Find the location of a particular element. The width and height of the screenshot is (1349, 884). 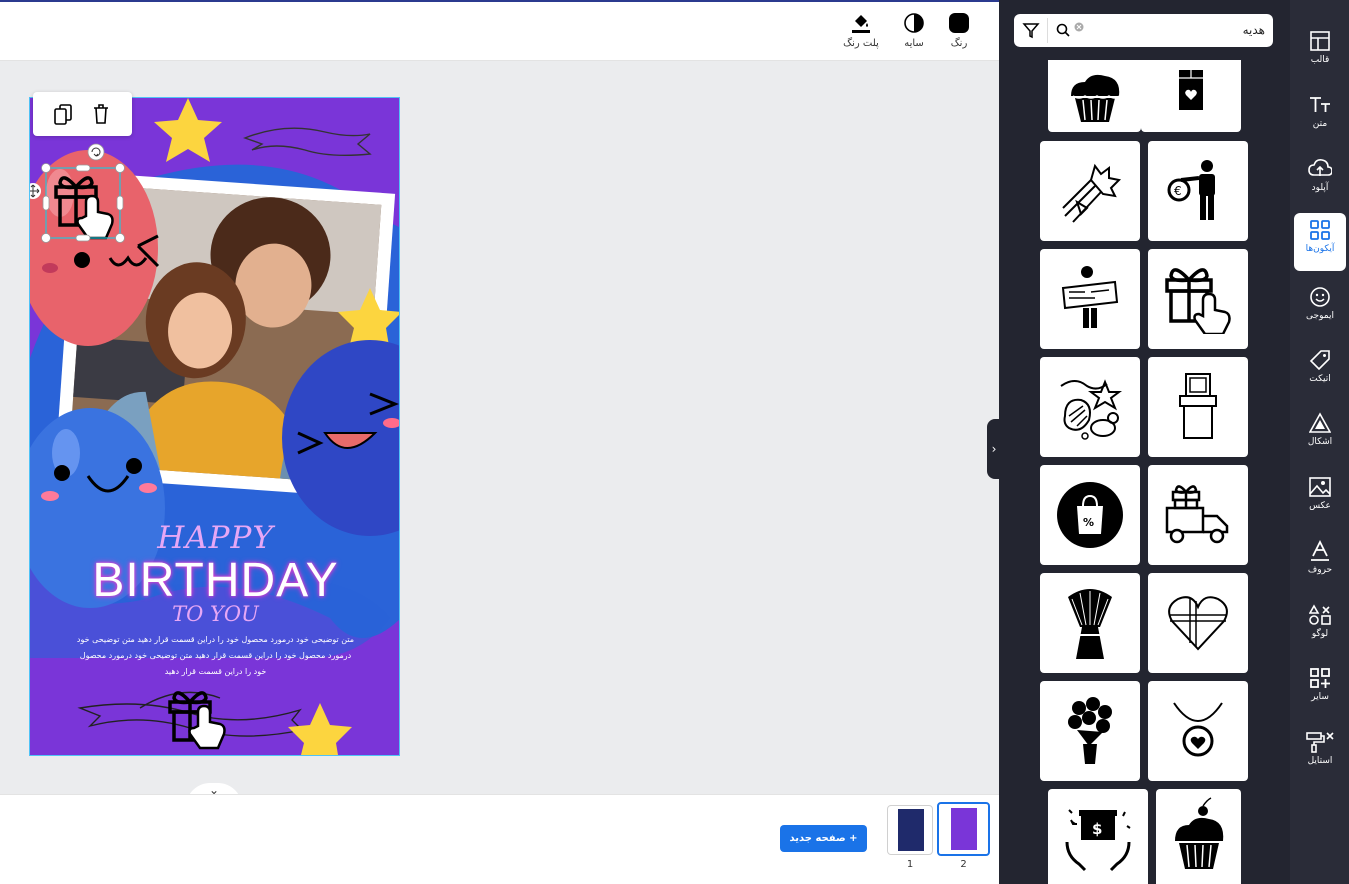

sidebar-item-label: آپلود is located at coordinates (1320, 188).